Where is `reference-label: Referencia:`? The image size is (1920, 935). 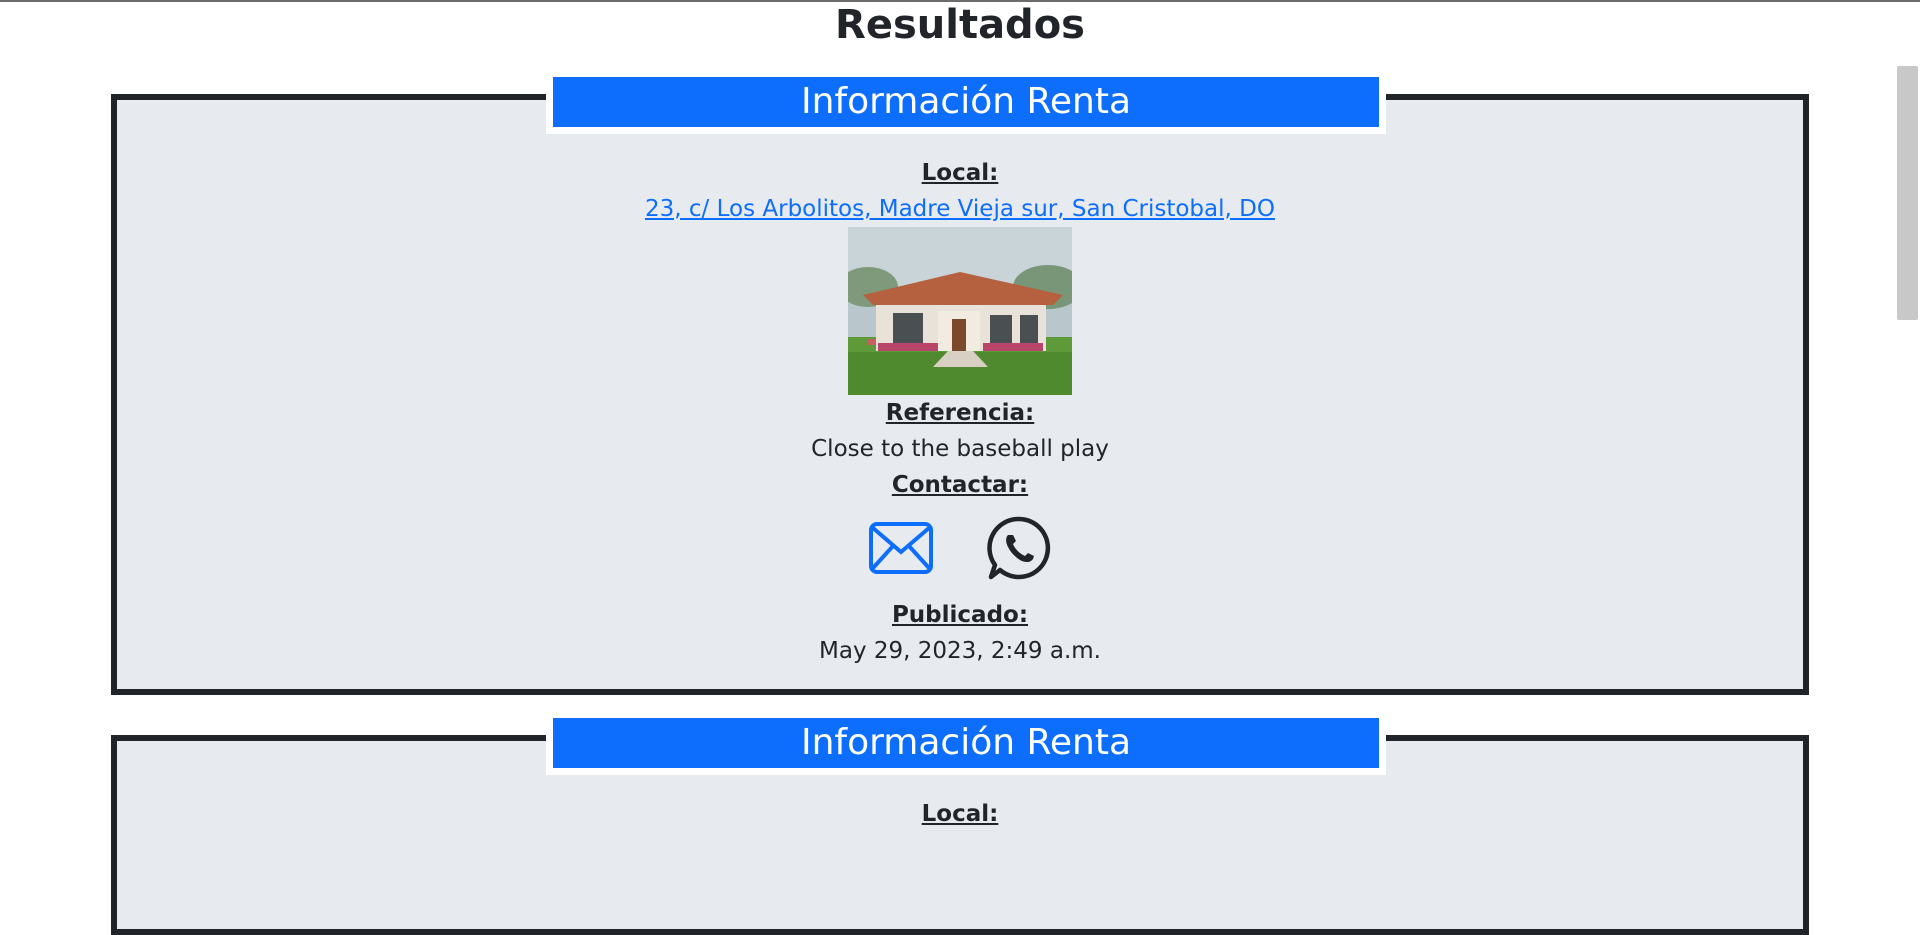
reference-label: Referencia: is located at coordinates (960, 413).